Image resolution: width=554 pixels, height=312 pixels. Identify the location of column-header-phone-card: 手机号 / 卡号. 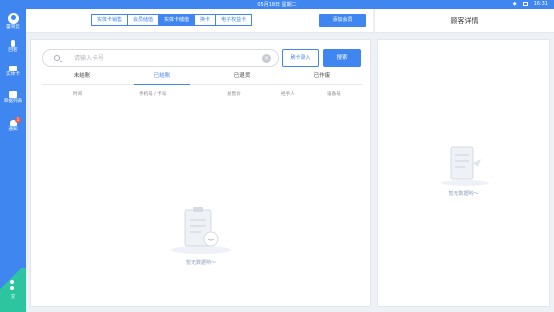
(153, 94).